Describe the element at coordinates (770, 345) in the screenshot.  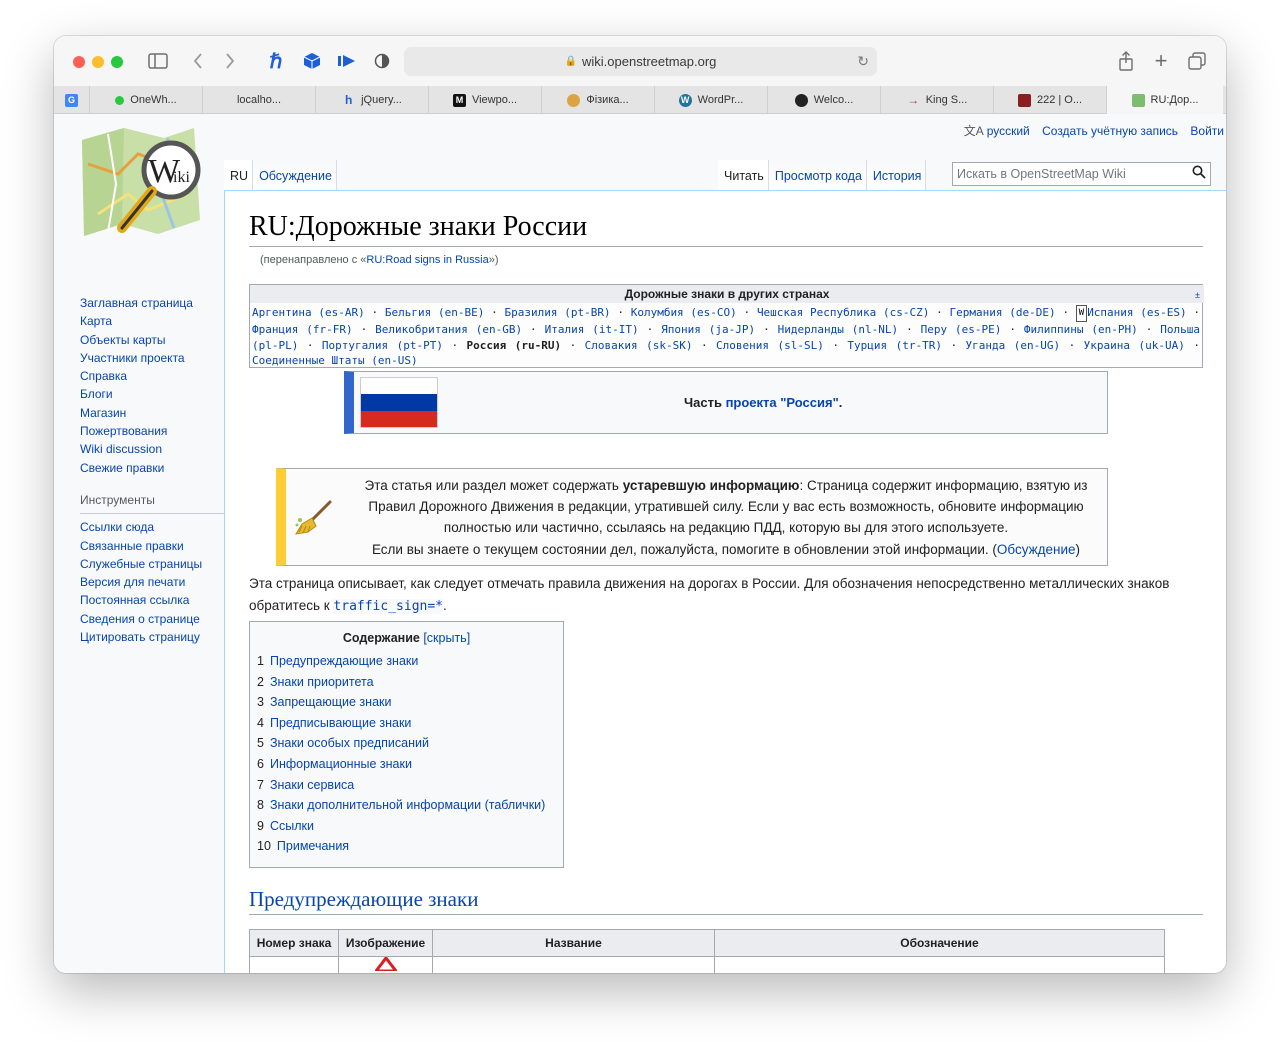
I see `navbox-country-link: Словения (sl-SL)` at that location.